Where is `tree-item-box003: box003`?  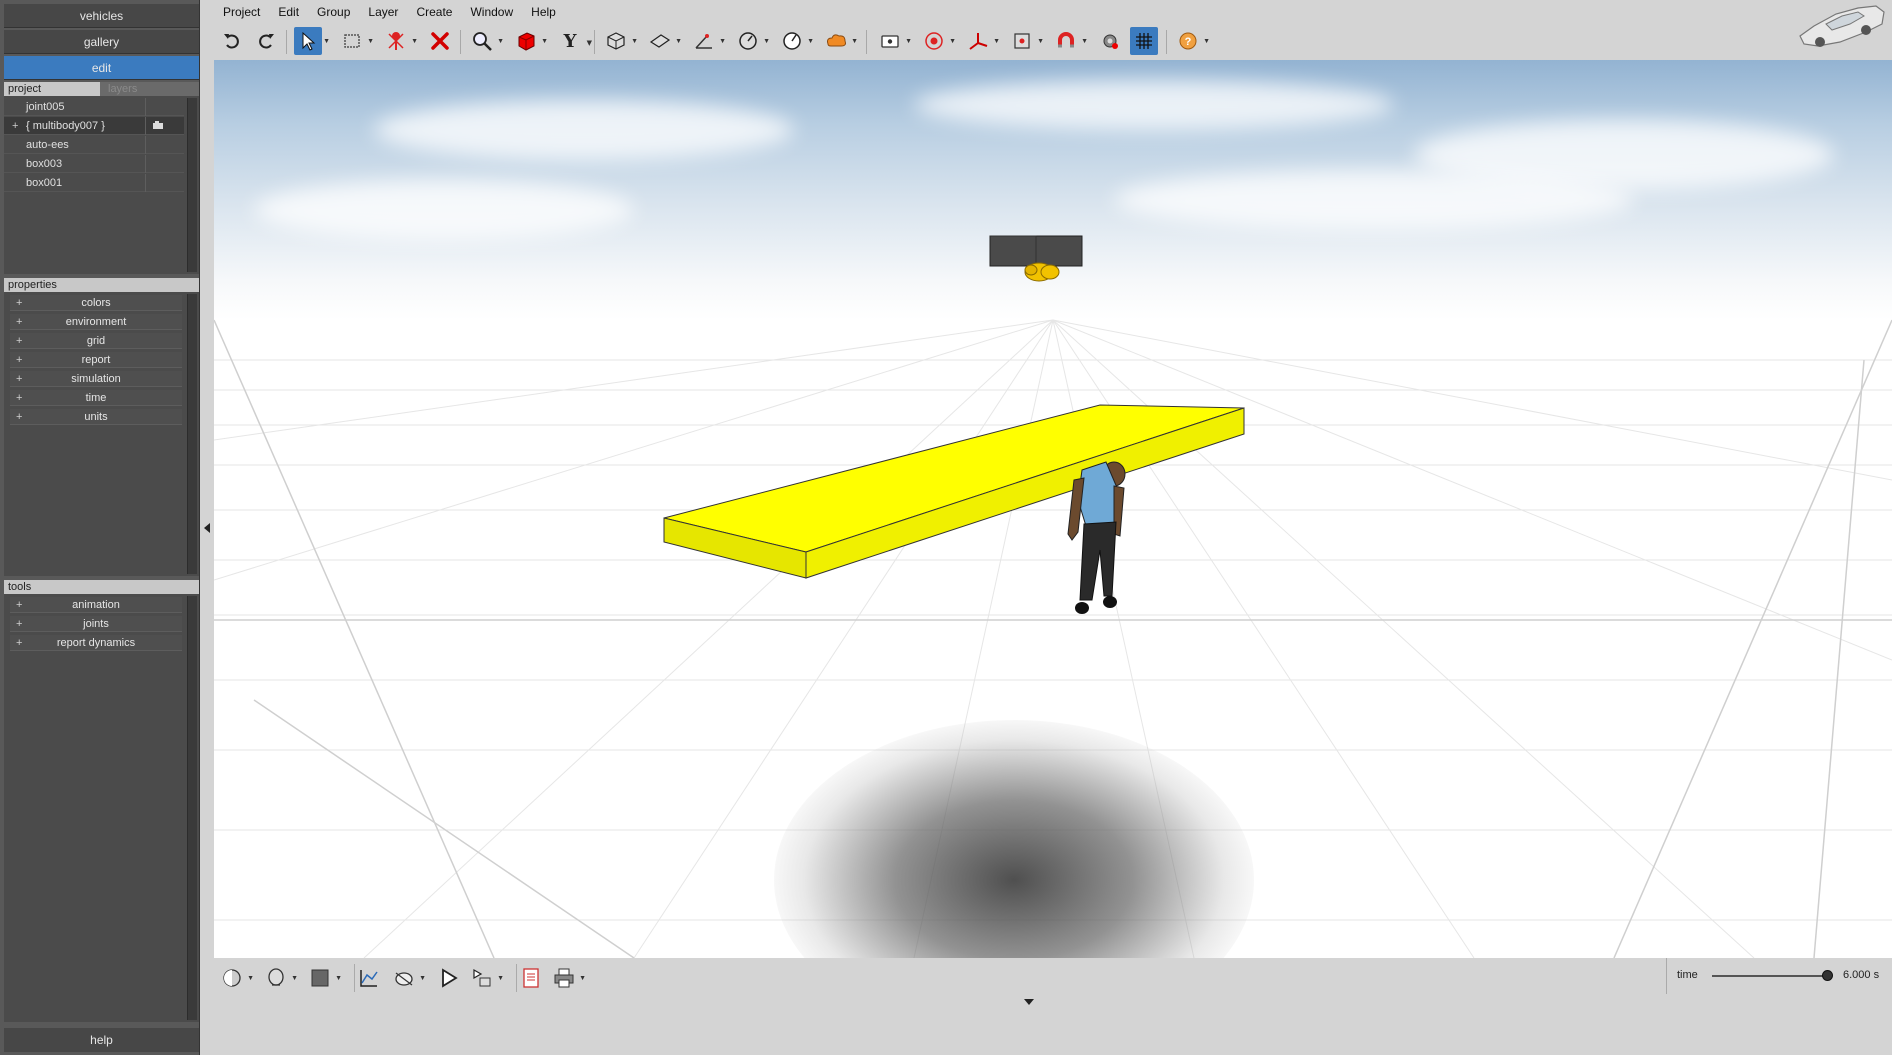
tree-item-box003: box003 is located at coordinates (94, 164).